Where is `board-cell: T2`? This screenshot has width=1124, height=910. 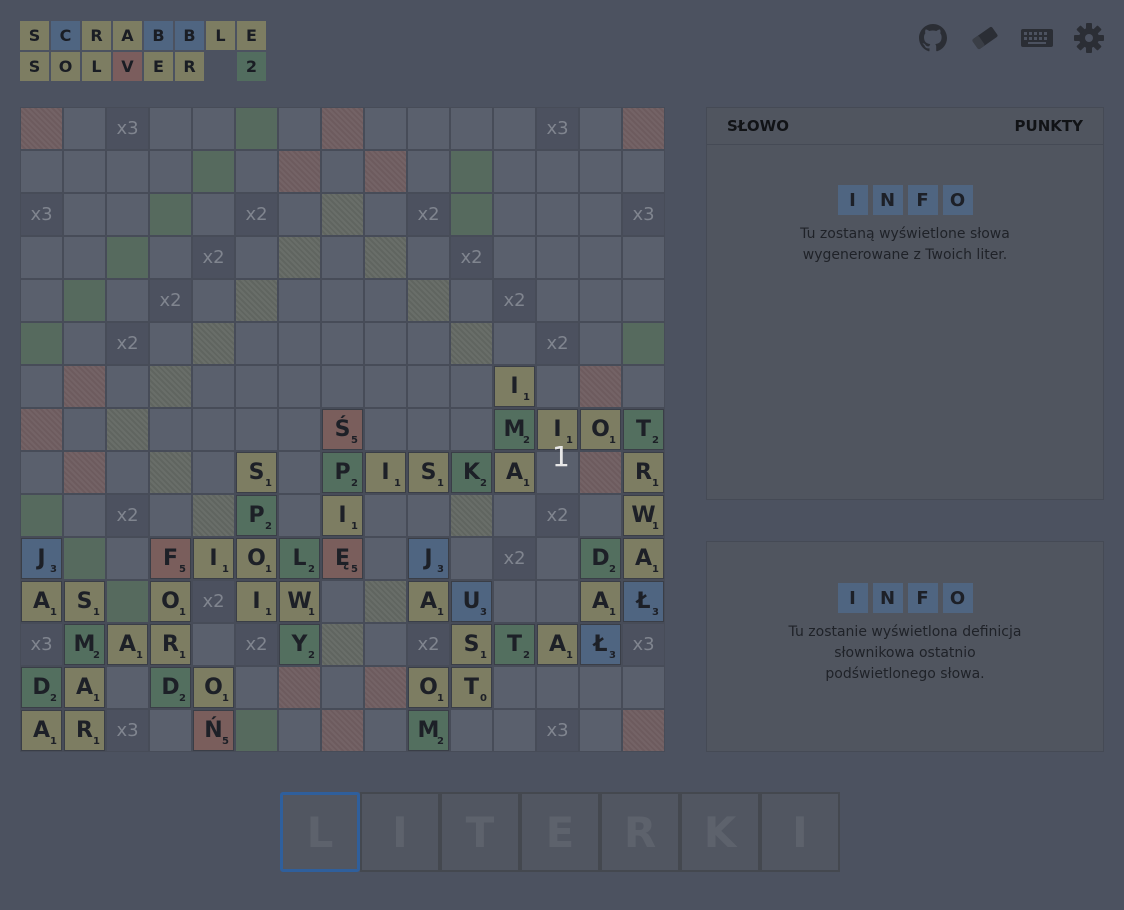
board-cell: T2 is located at coordinates (514, 644).